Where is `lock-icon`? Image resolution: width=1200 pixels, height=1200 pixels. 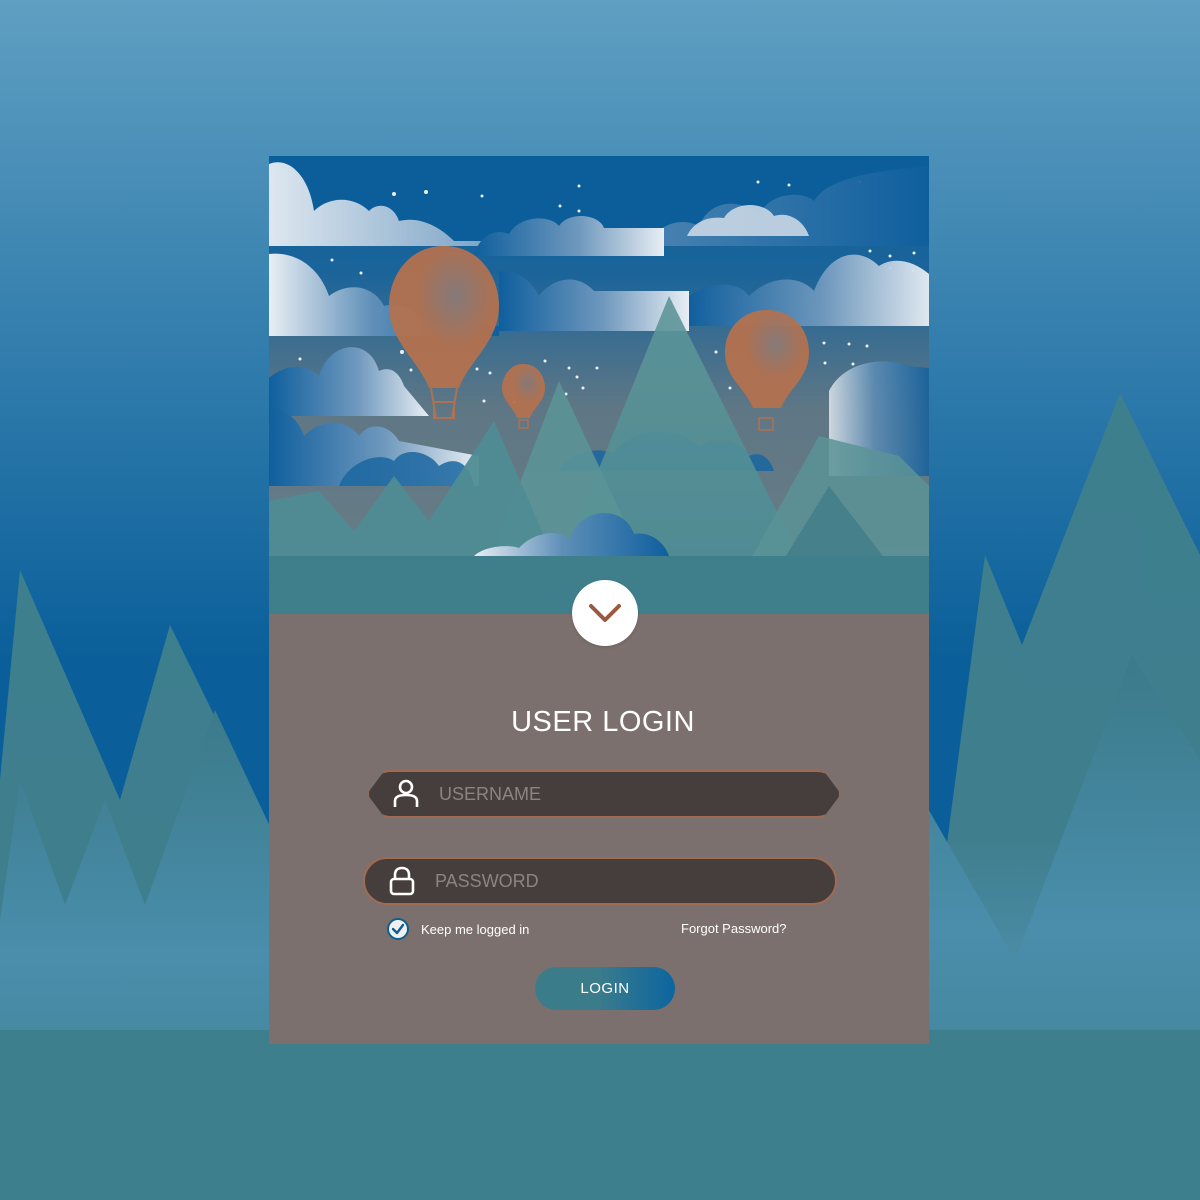 lock-icon is located at coordinates (402, 881).